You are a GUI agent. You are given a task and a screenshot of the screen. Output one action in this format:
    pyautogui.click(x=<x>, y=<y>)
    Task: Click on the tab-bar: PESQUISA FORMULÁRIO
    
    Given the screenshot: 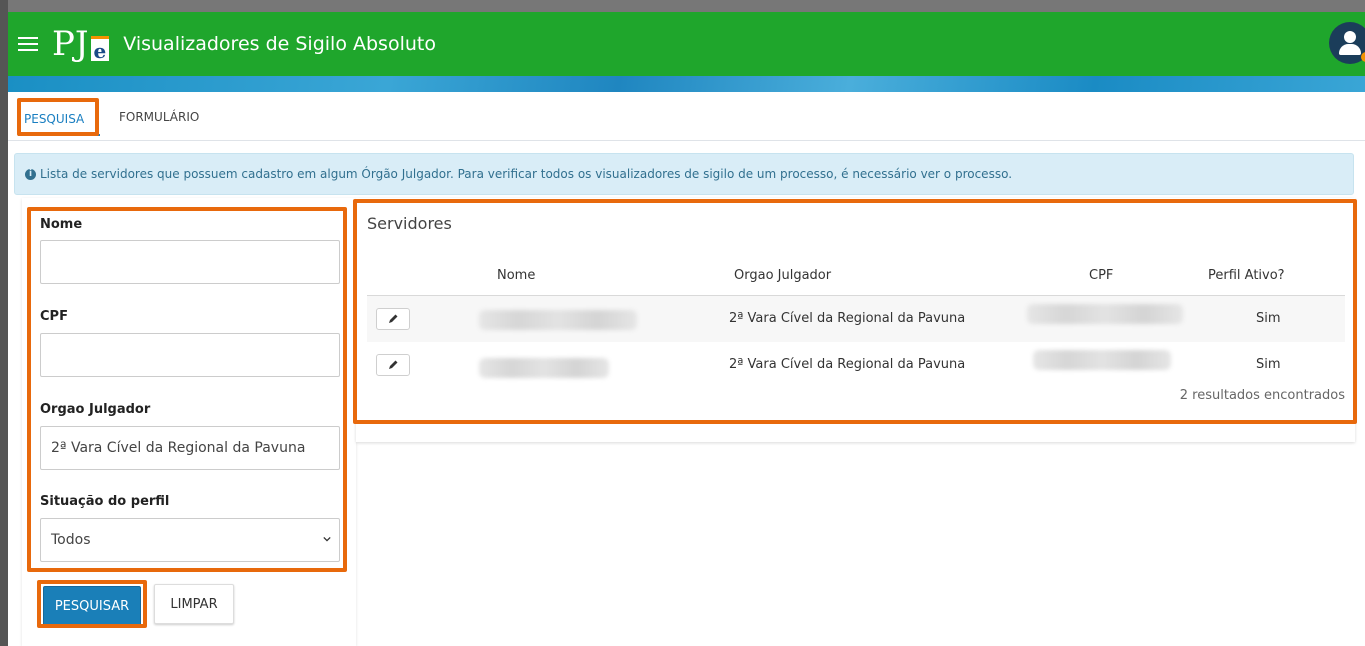 What is the action you would take?
    pyautogui.click(x=686, y=116)
    